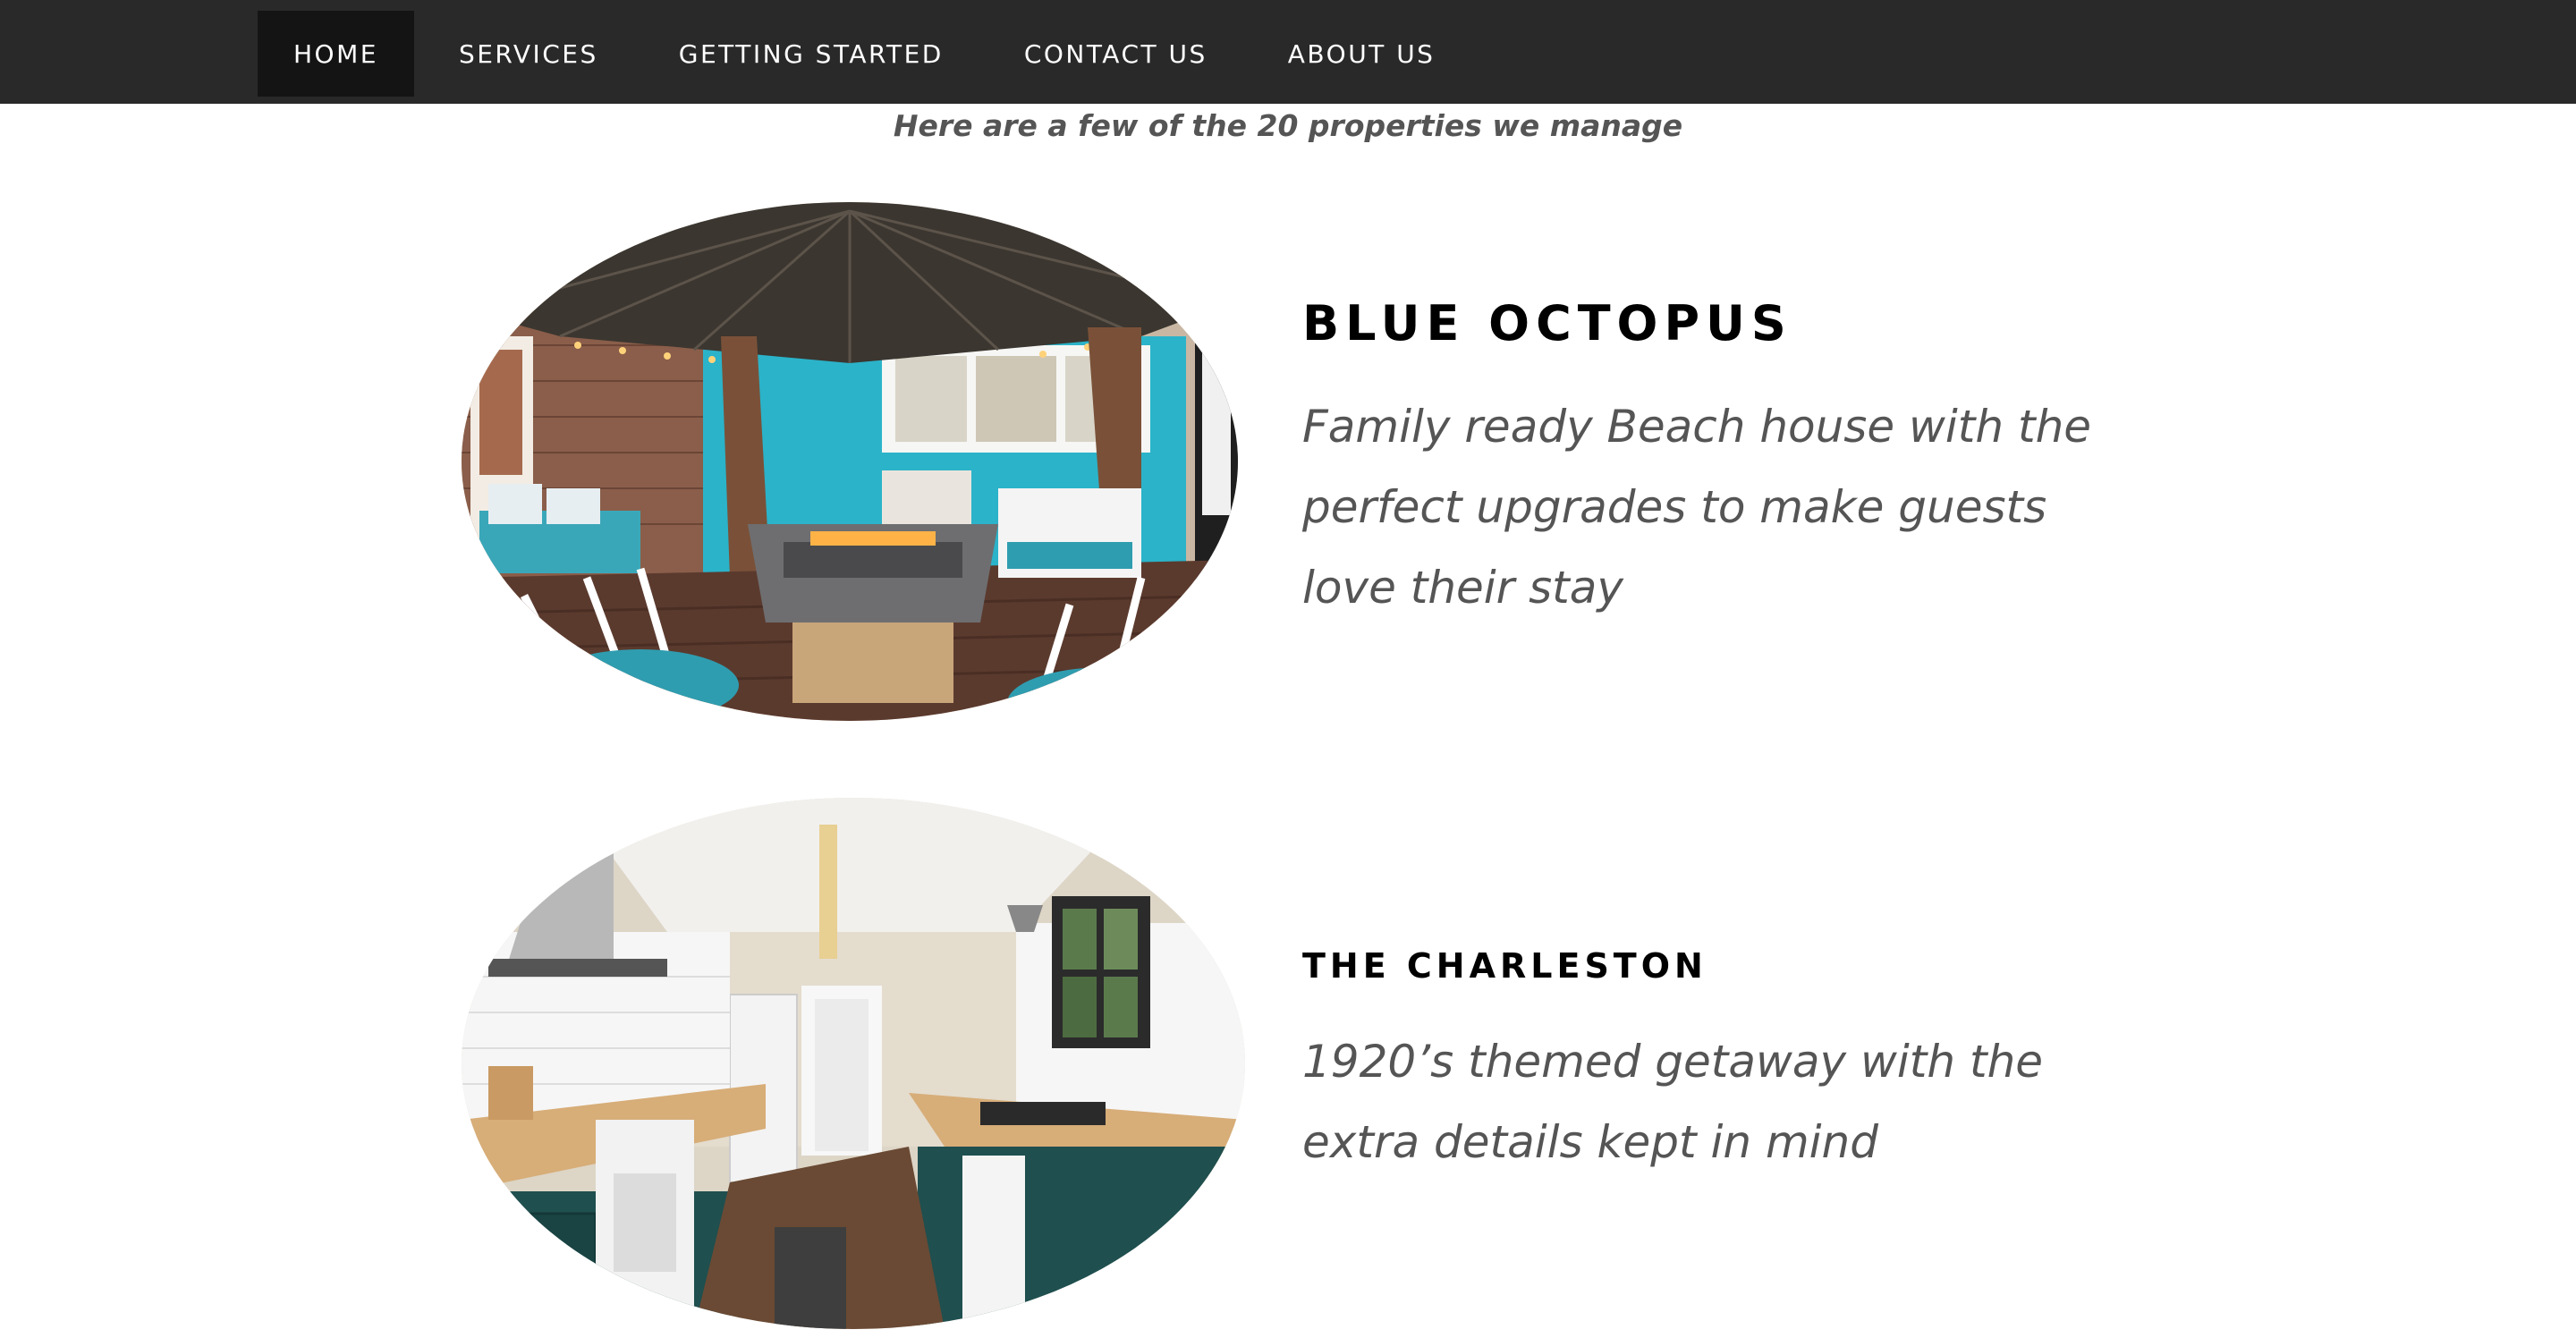 The width and height of the screenshot is (2576, 1338). I want to click on the-charleston-kitchen-image, so click(853, 1063).